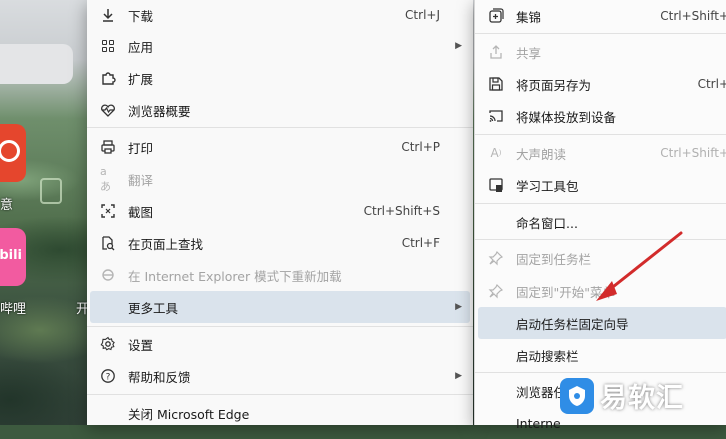 This screenshot has width=726, height=439. I want to click on submenu-item-search-bar: 启动搜索栏, so click(602, 355).